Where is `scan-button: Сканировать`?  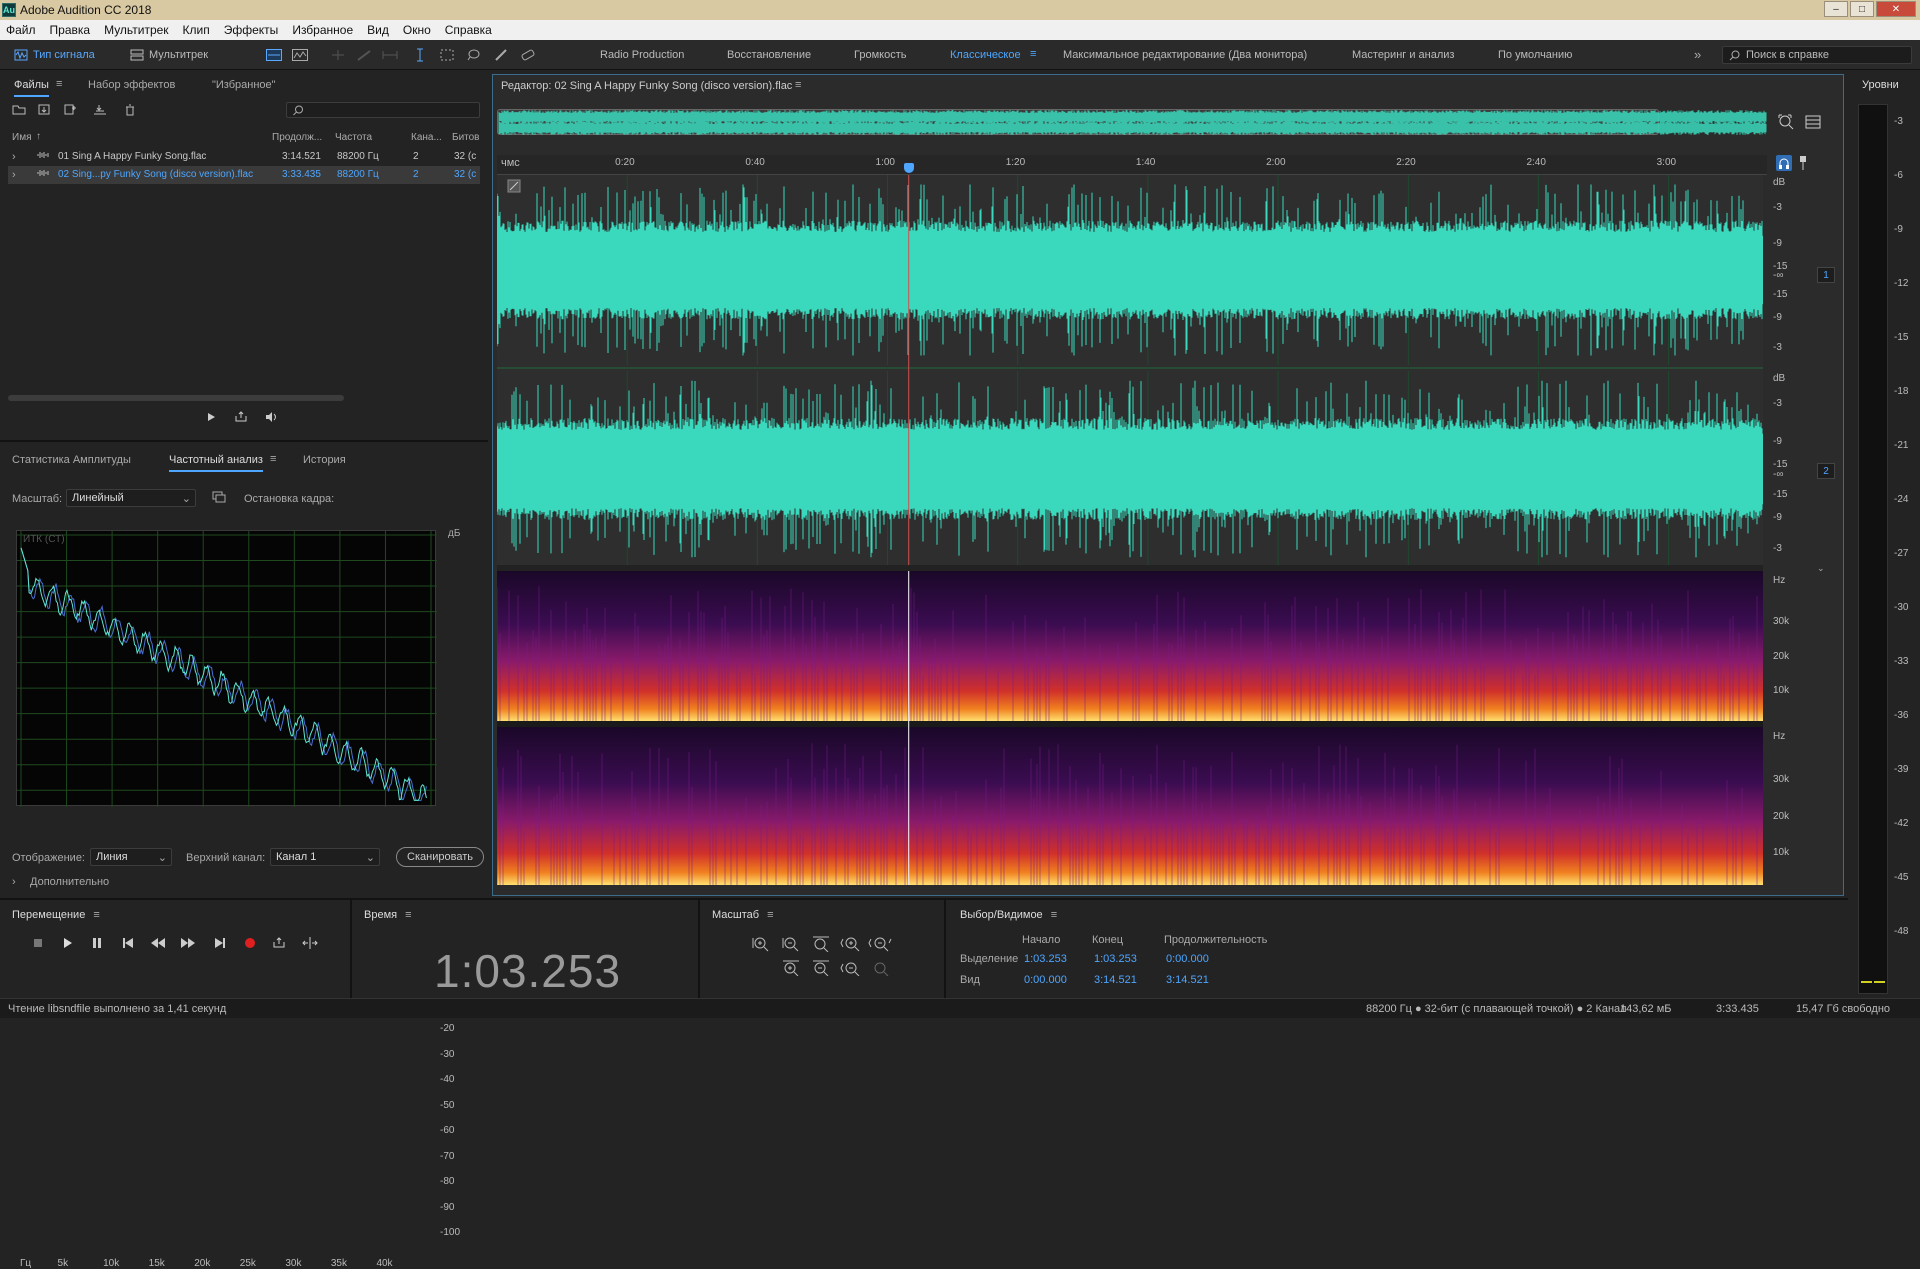
scan-button: Сканировать is located at coordinates (440, 857).